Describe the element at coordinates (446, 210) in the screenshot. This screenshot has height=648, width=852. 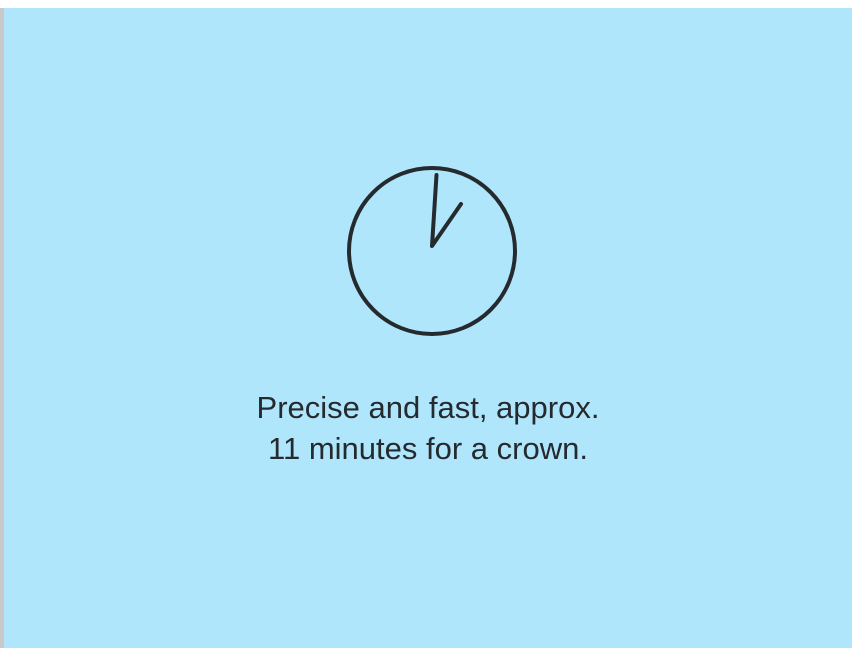
I see `clock-hands` at that location.